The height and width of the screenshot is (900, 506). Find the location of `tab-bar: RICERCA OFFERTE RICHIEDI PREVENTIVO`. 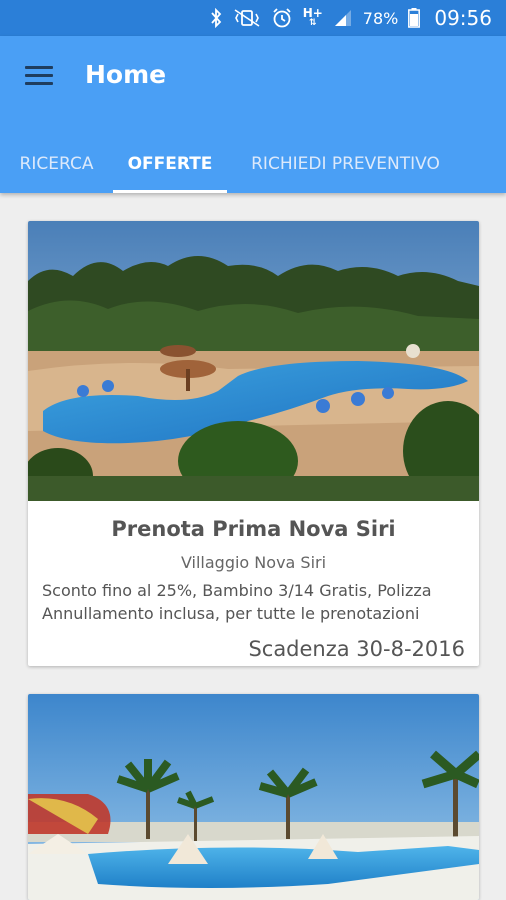

tab-bar: RICERCA OFFERTE RICHIEDI PREVENTIVO is located at coordinates (253, 163).